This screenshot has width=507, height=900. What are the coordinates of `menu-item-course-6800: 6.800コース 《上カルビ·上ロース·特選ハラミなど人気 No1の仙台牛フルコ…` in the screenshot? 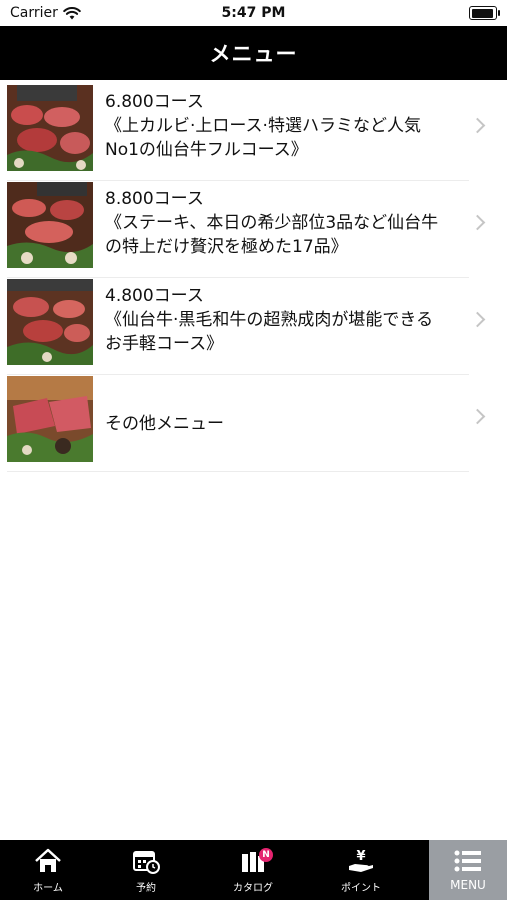 It's located at (253, 132).